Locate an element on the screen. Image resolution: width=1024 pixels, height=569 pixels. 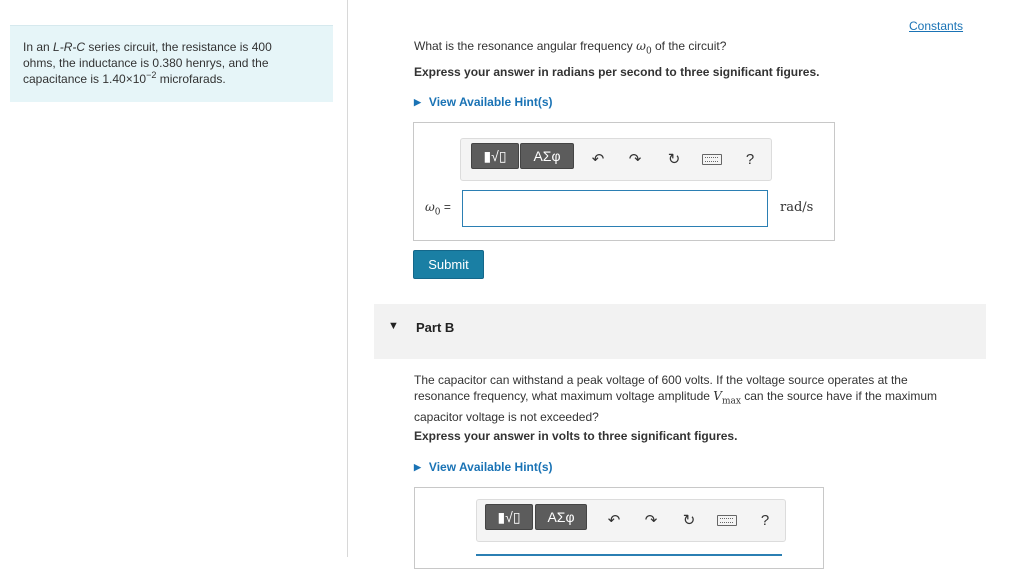
problem-line3-post: microfarads. is located at coordinates (191, 79).